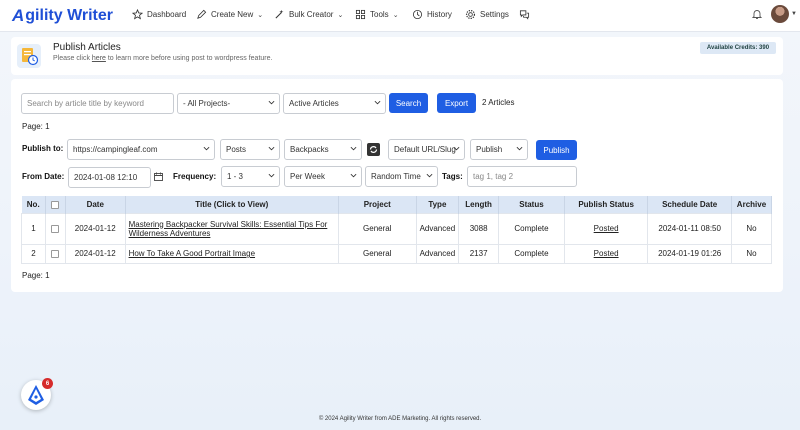  I want to click on chat-icon, so click(524, 15).